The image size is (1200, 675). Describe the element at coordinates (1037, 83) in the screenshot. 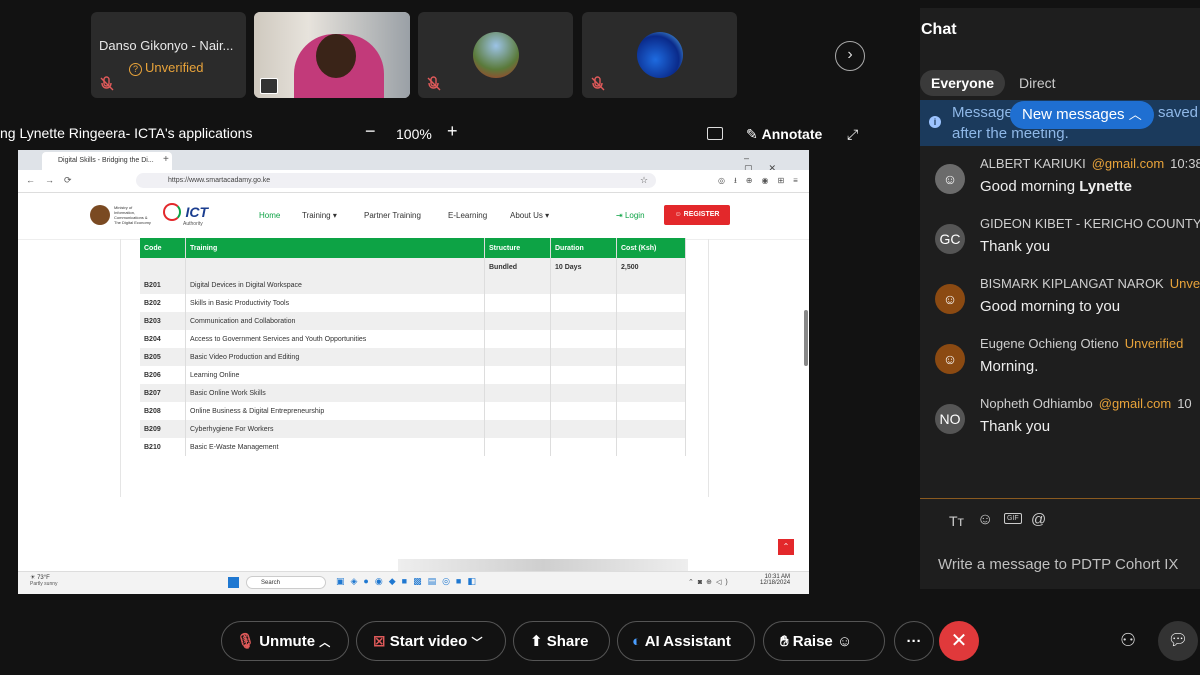

I see `tab-direct: Direct` at that location.